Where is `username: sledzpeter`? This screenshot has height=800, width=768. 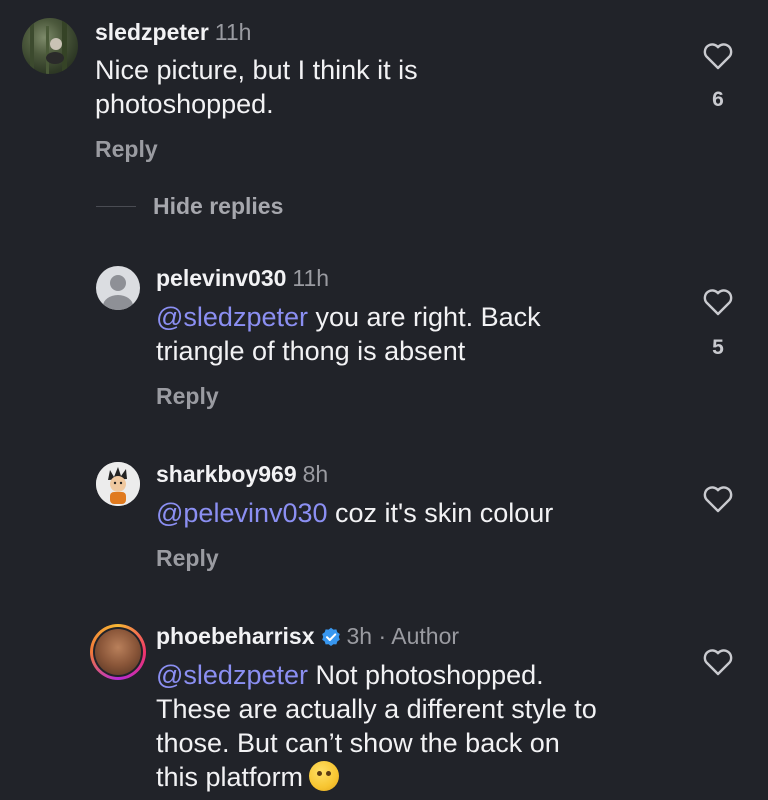 username: sledzpeter is located at coordinates (152, 32).